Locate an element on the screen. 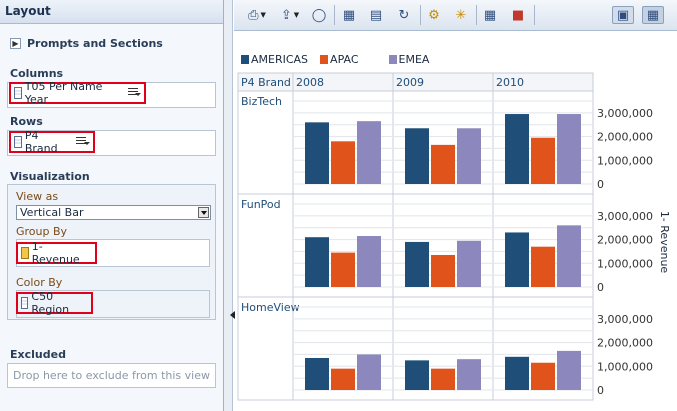  y-axis-title: 1- Revenue is located at coordinates (664, 242).